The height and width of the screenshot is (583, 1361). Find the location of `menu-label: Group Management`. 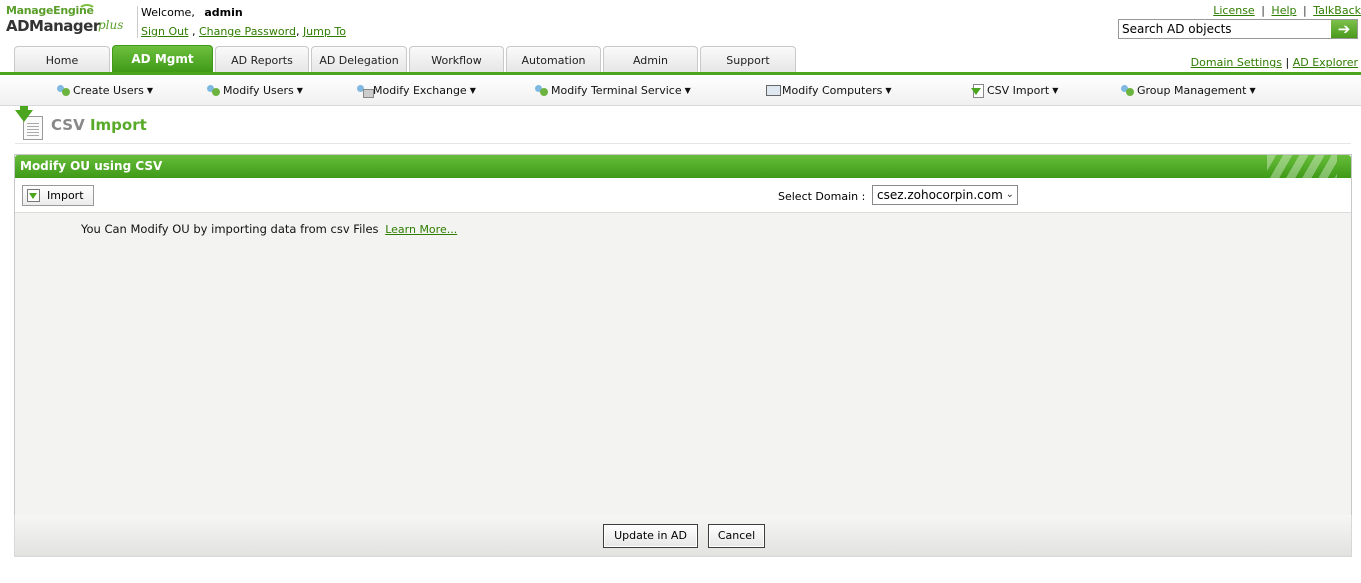

menu-label: Group Management is located at coordinates (1192, 90).